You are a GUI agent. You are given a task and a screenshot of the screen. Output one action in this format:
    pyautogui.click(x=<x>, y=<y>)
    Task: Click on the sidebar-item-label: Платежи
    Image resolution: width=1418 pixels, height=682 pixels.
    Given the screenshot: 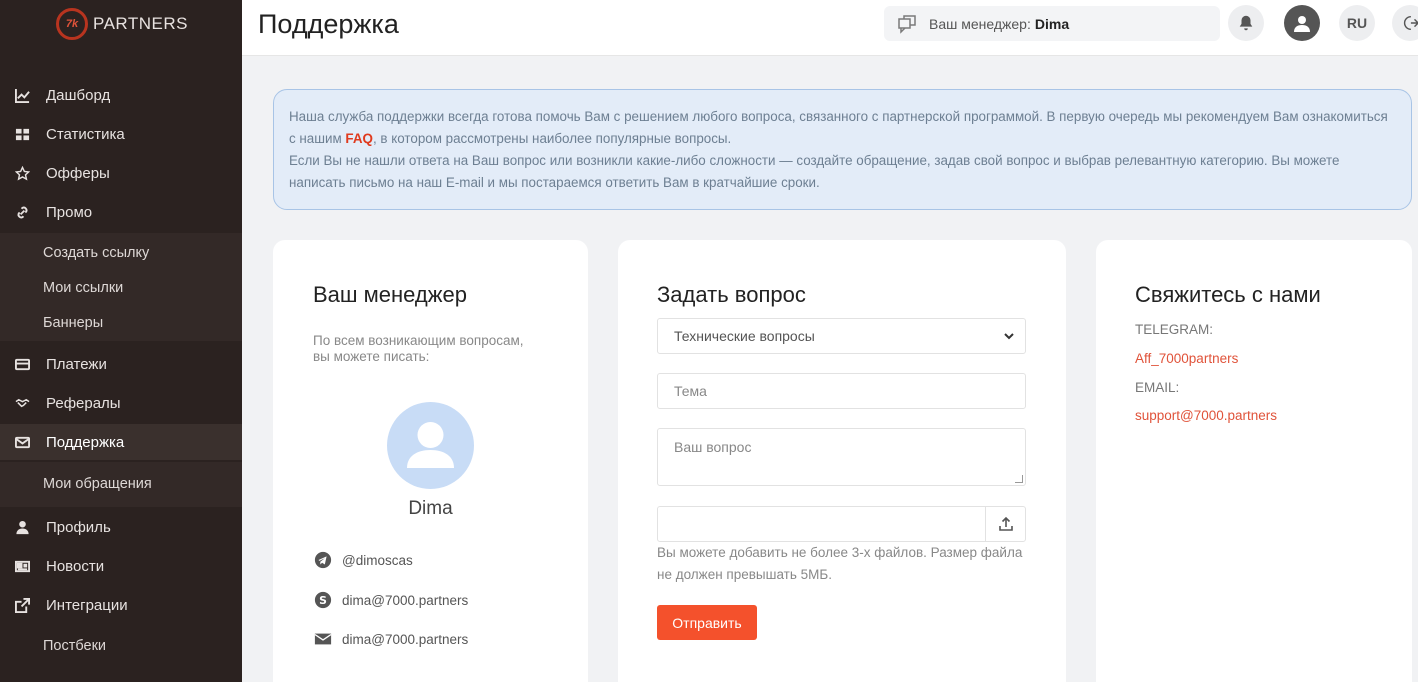 What is the action you would take?
    pyautogui.click(x=76, y=364)
    